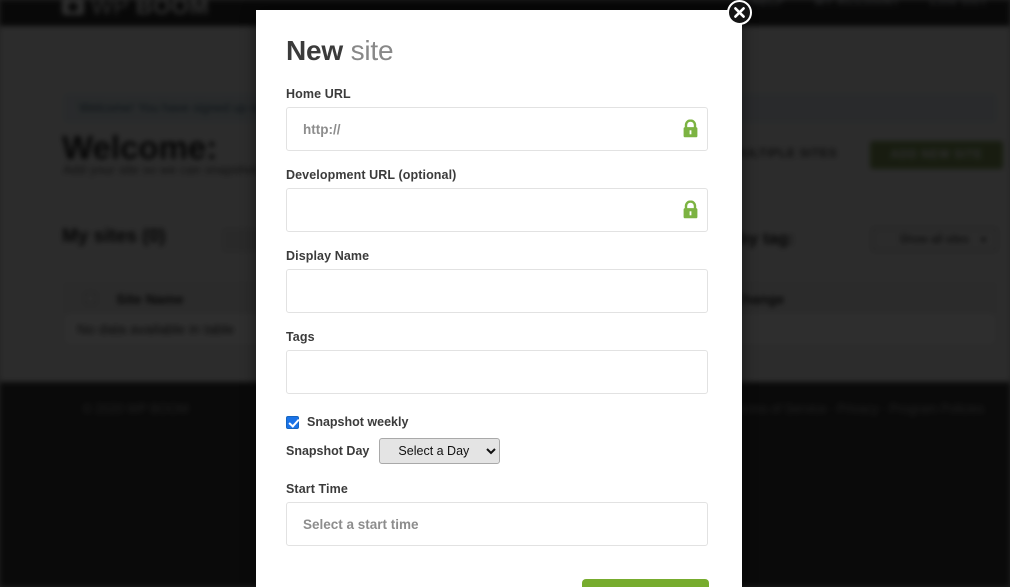 Image resolution: width=1010 pixels, height=587 pixels. I want to click on label-display-name: Display Name, so click(328, 256).